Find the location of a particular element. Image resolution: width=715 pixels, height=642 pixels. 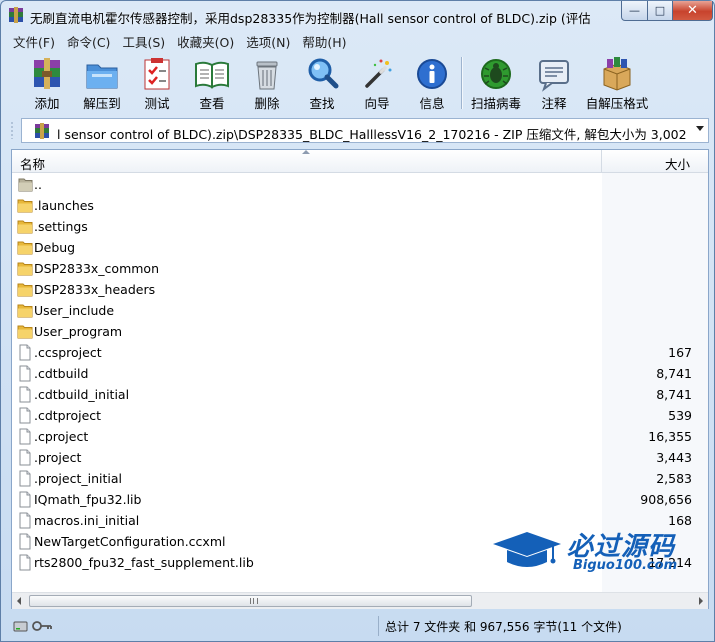

disk-key-icon is located at coordinates (33, 626).